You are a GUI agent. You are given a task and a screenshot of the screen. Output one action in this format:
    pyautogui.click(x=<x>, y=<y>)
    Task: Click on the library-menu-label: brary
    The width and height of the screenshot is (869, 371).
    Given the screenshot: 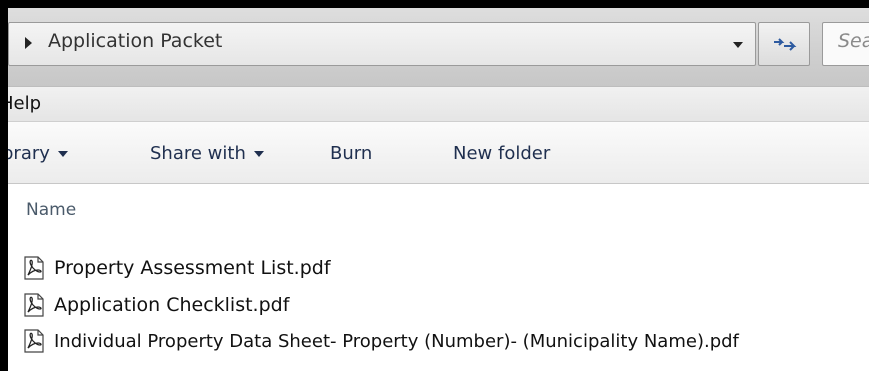 What is the action you would take?
    pyautogui.click(x=26, y=153)
    